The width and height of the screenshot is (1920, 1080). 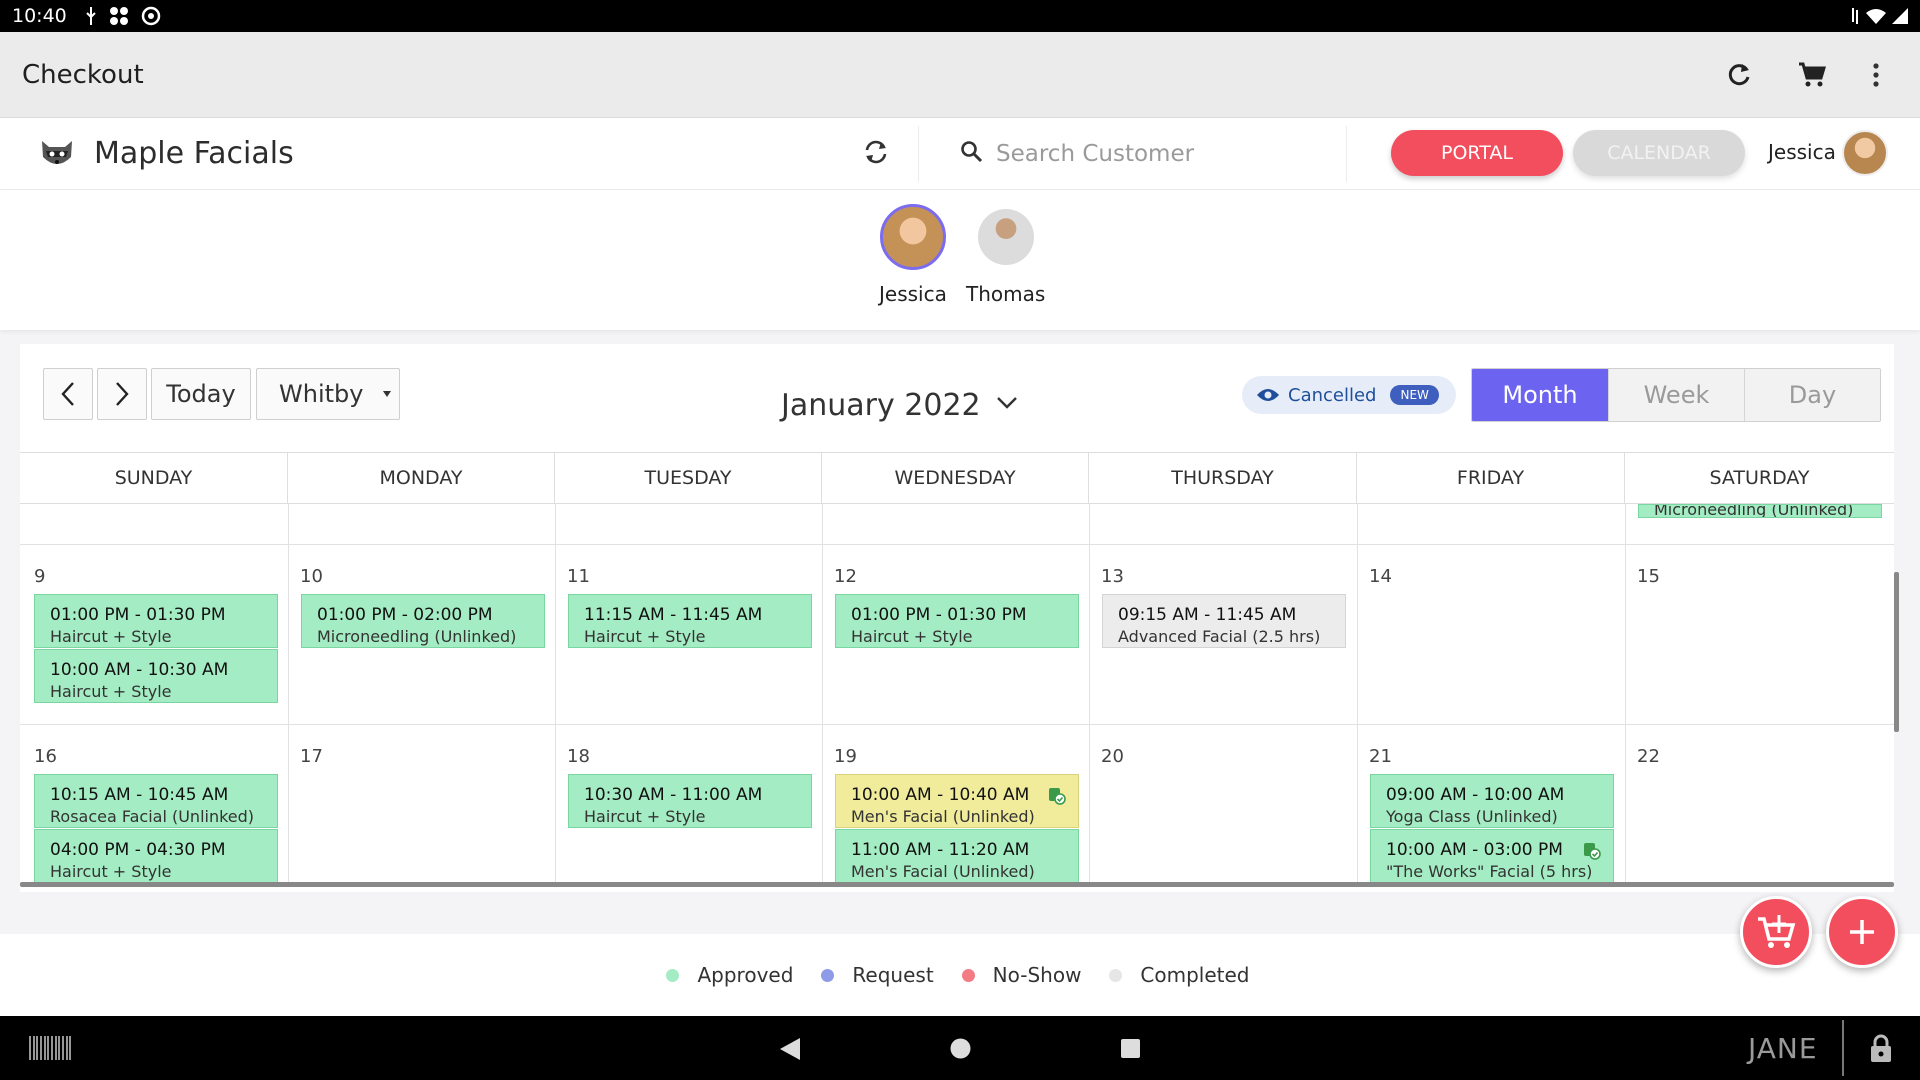 What do you see at coordinates (845, 756) in the screenshot?
I see `day-number: 19` at bounding box center [845, 756].